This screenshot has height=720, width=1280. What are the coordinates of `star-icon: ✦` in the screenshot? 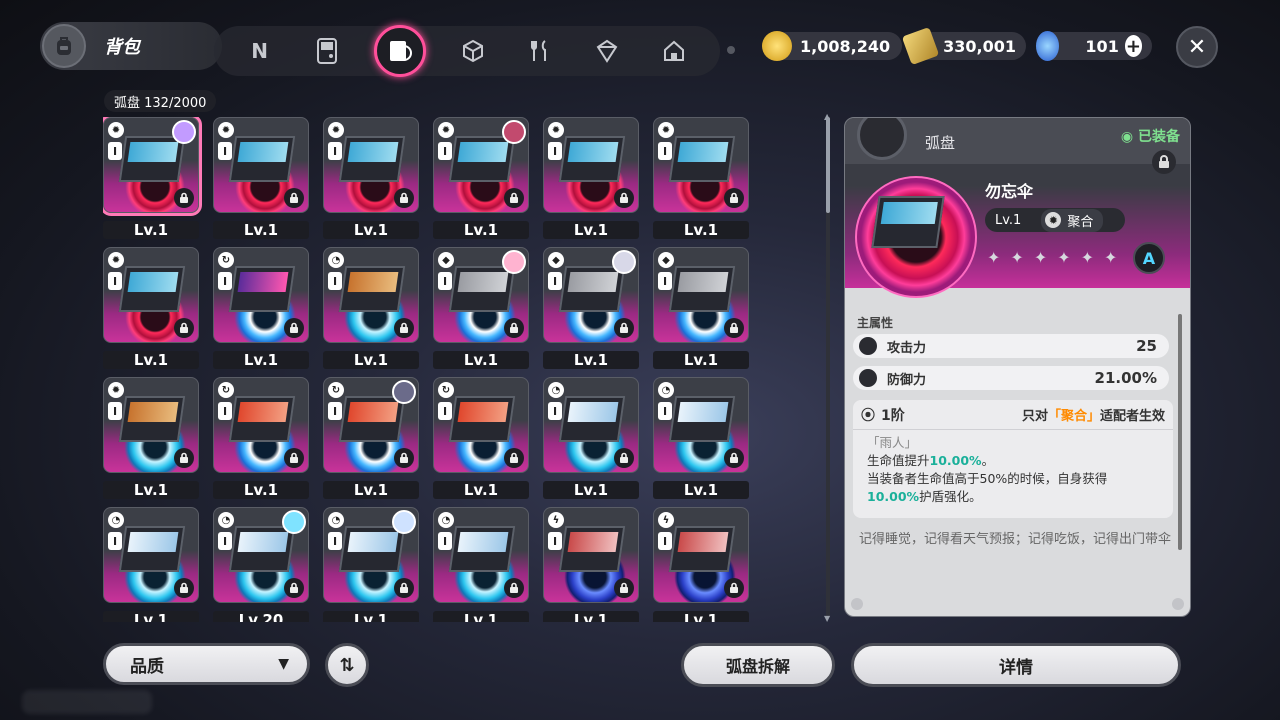 It's located at (1040, 257).